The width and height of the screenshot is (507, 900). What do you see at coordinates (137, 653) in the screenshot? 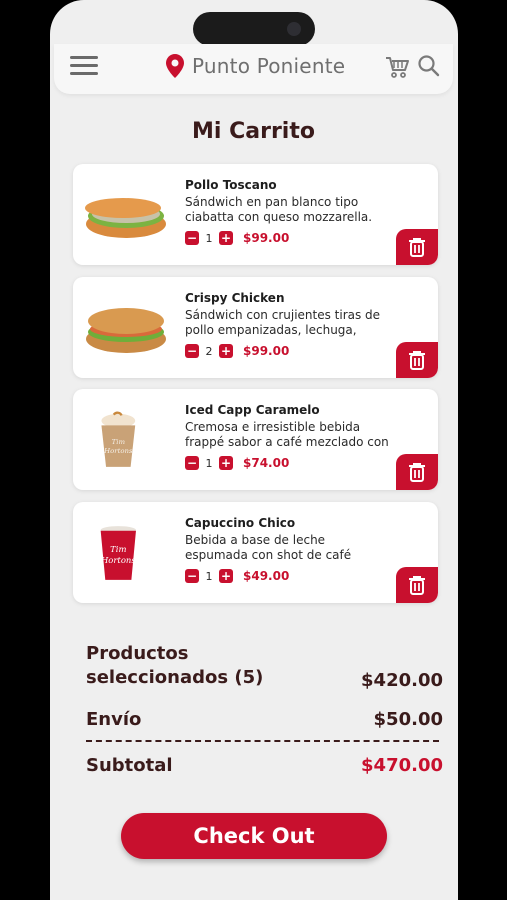
I see `products-label-line1: Productos` at bounding box center [137, 653].